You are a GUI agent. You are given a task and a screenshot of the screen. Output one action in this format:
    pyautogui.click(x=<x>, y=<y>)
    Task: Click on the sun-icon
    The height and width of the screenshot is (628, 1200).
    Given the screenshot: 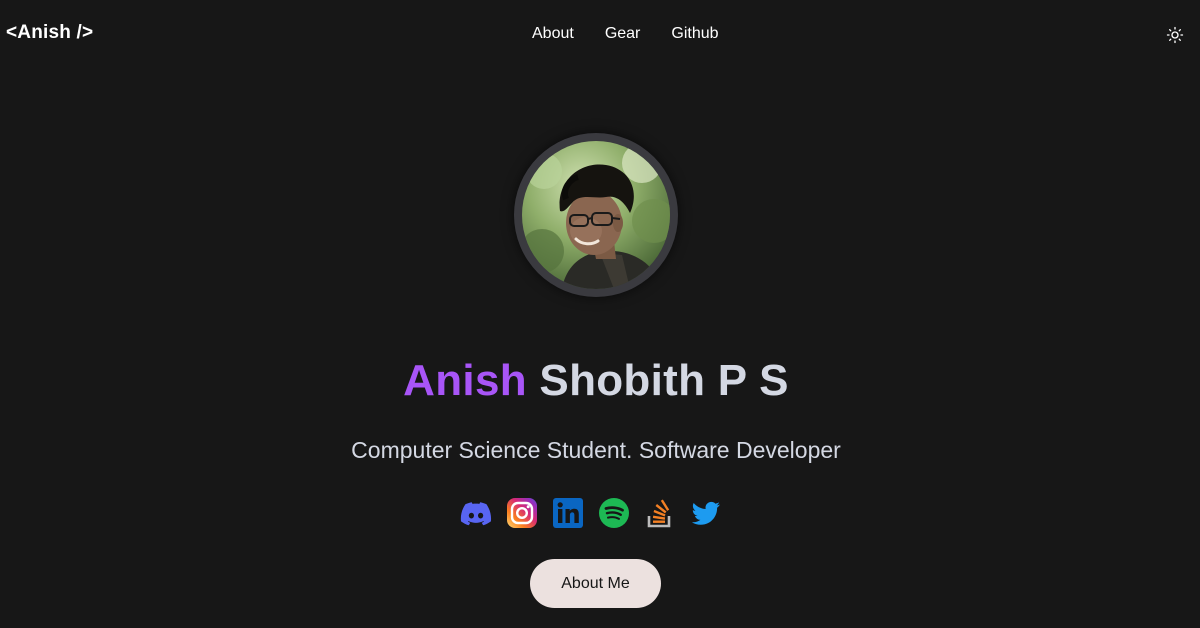 What is the action you would take?
    pyautogui.click(x=1175, y=35)
    